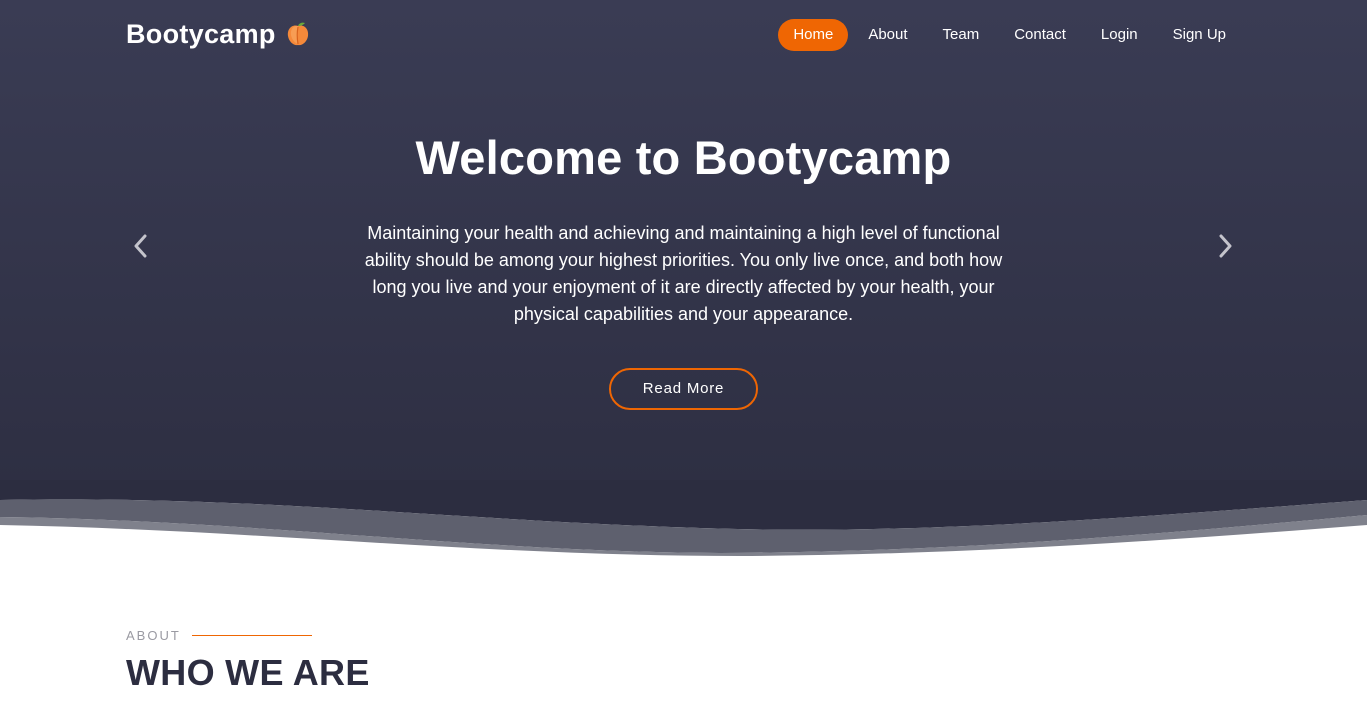  What do you see at coordinates (683, 520) in the screenshot?
I see `hero-wave-divider` at bounding box center [683, 520].